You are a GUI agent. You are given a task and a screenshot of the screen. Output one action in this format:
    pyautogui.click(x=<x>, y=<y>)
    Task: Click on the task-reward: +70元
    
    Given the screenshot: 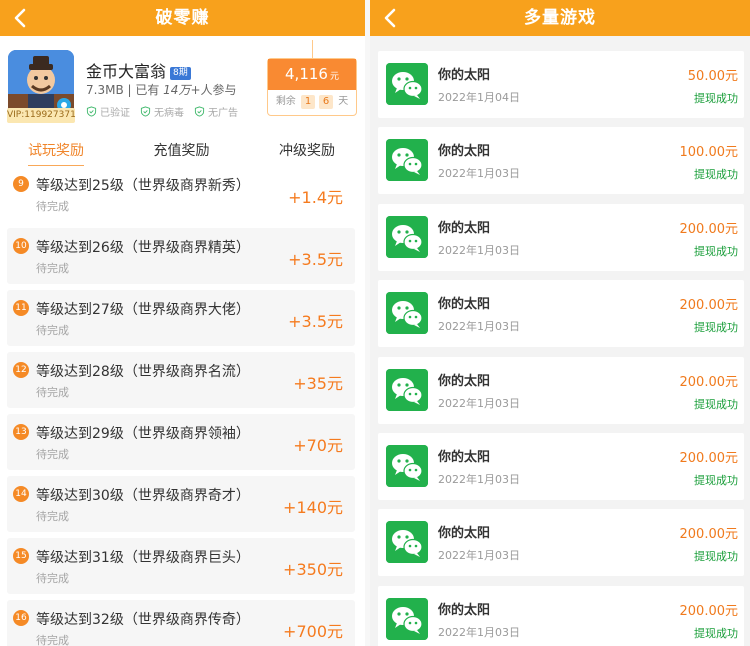 What is the action you would take?
    pyautogui.click(x=318, y=445)
    